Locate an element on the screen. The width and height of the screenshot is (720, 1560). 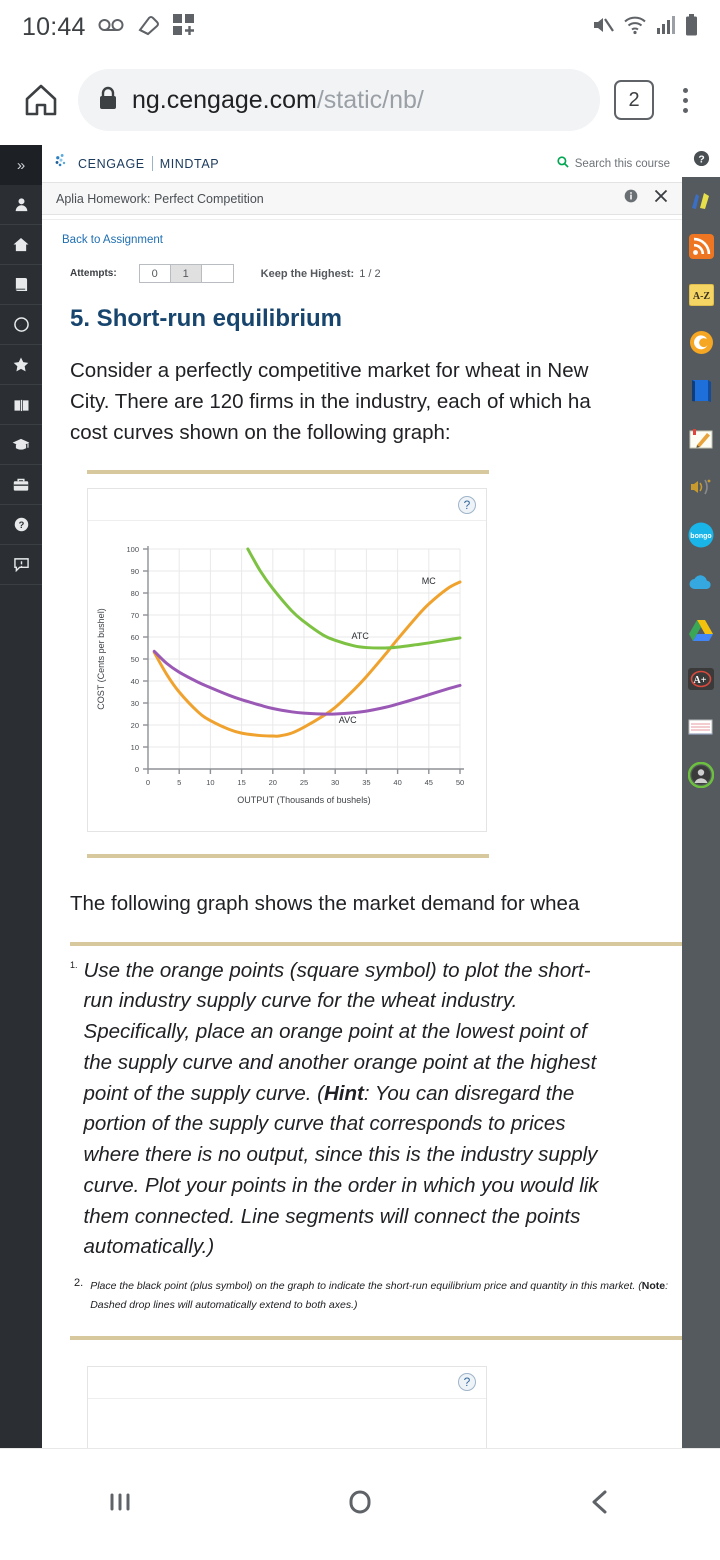
sidebar-item-reader is located at coordinates (21, 405).